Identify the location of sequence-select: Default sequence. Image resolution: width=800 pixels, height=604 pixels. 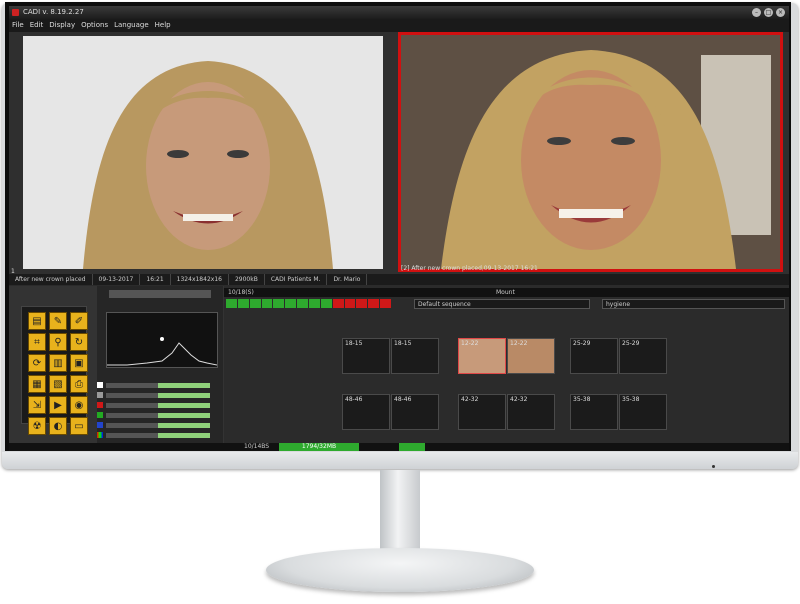
(502, 304).